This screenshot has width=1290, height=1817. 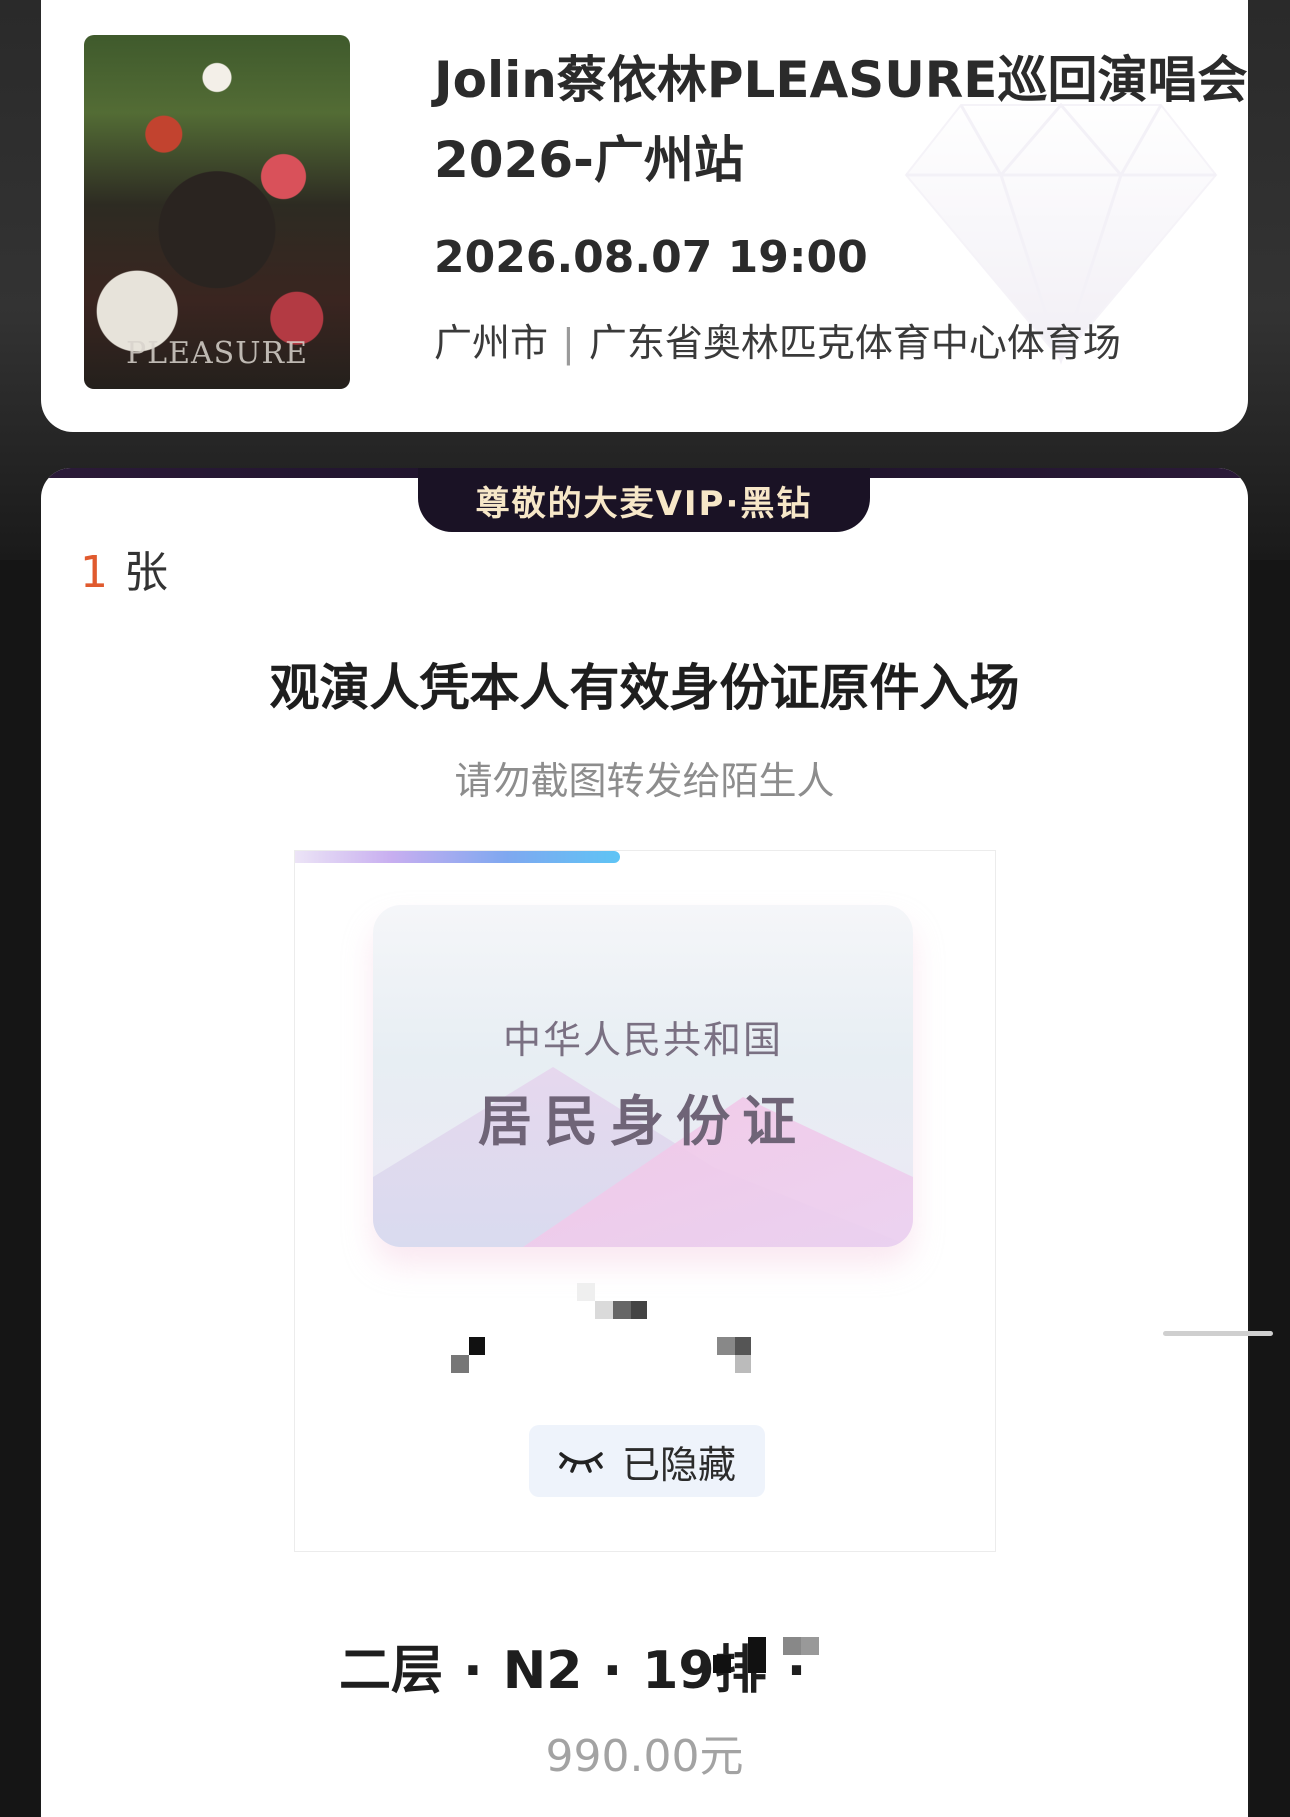 I want to click on event-location: 广州市 | 广东省奥林匹克体育中心体育场, so click(x=777, y=339).